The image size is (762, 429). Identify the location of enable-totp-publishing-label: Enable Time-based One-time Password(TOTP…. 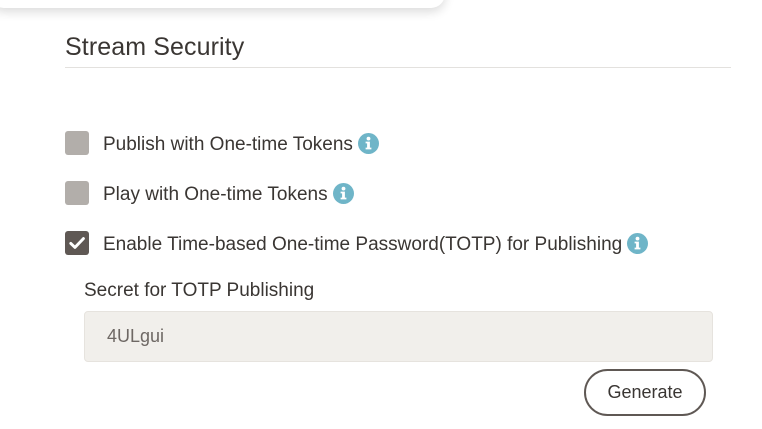
(363, 244).